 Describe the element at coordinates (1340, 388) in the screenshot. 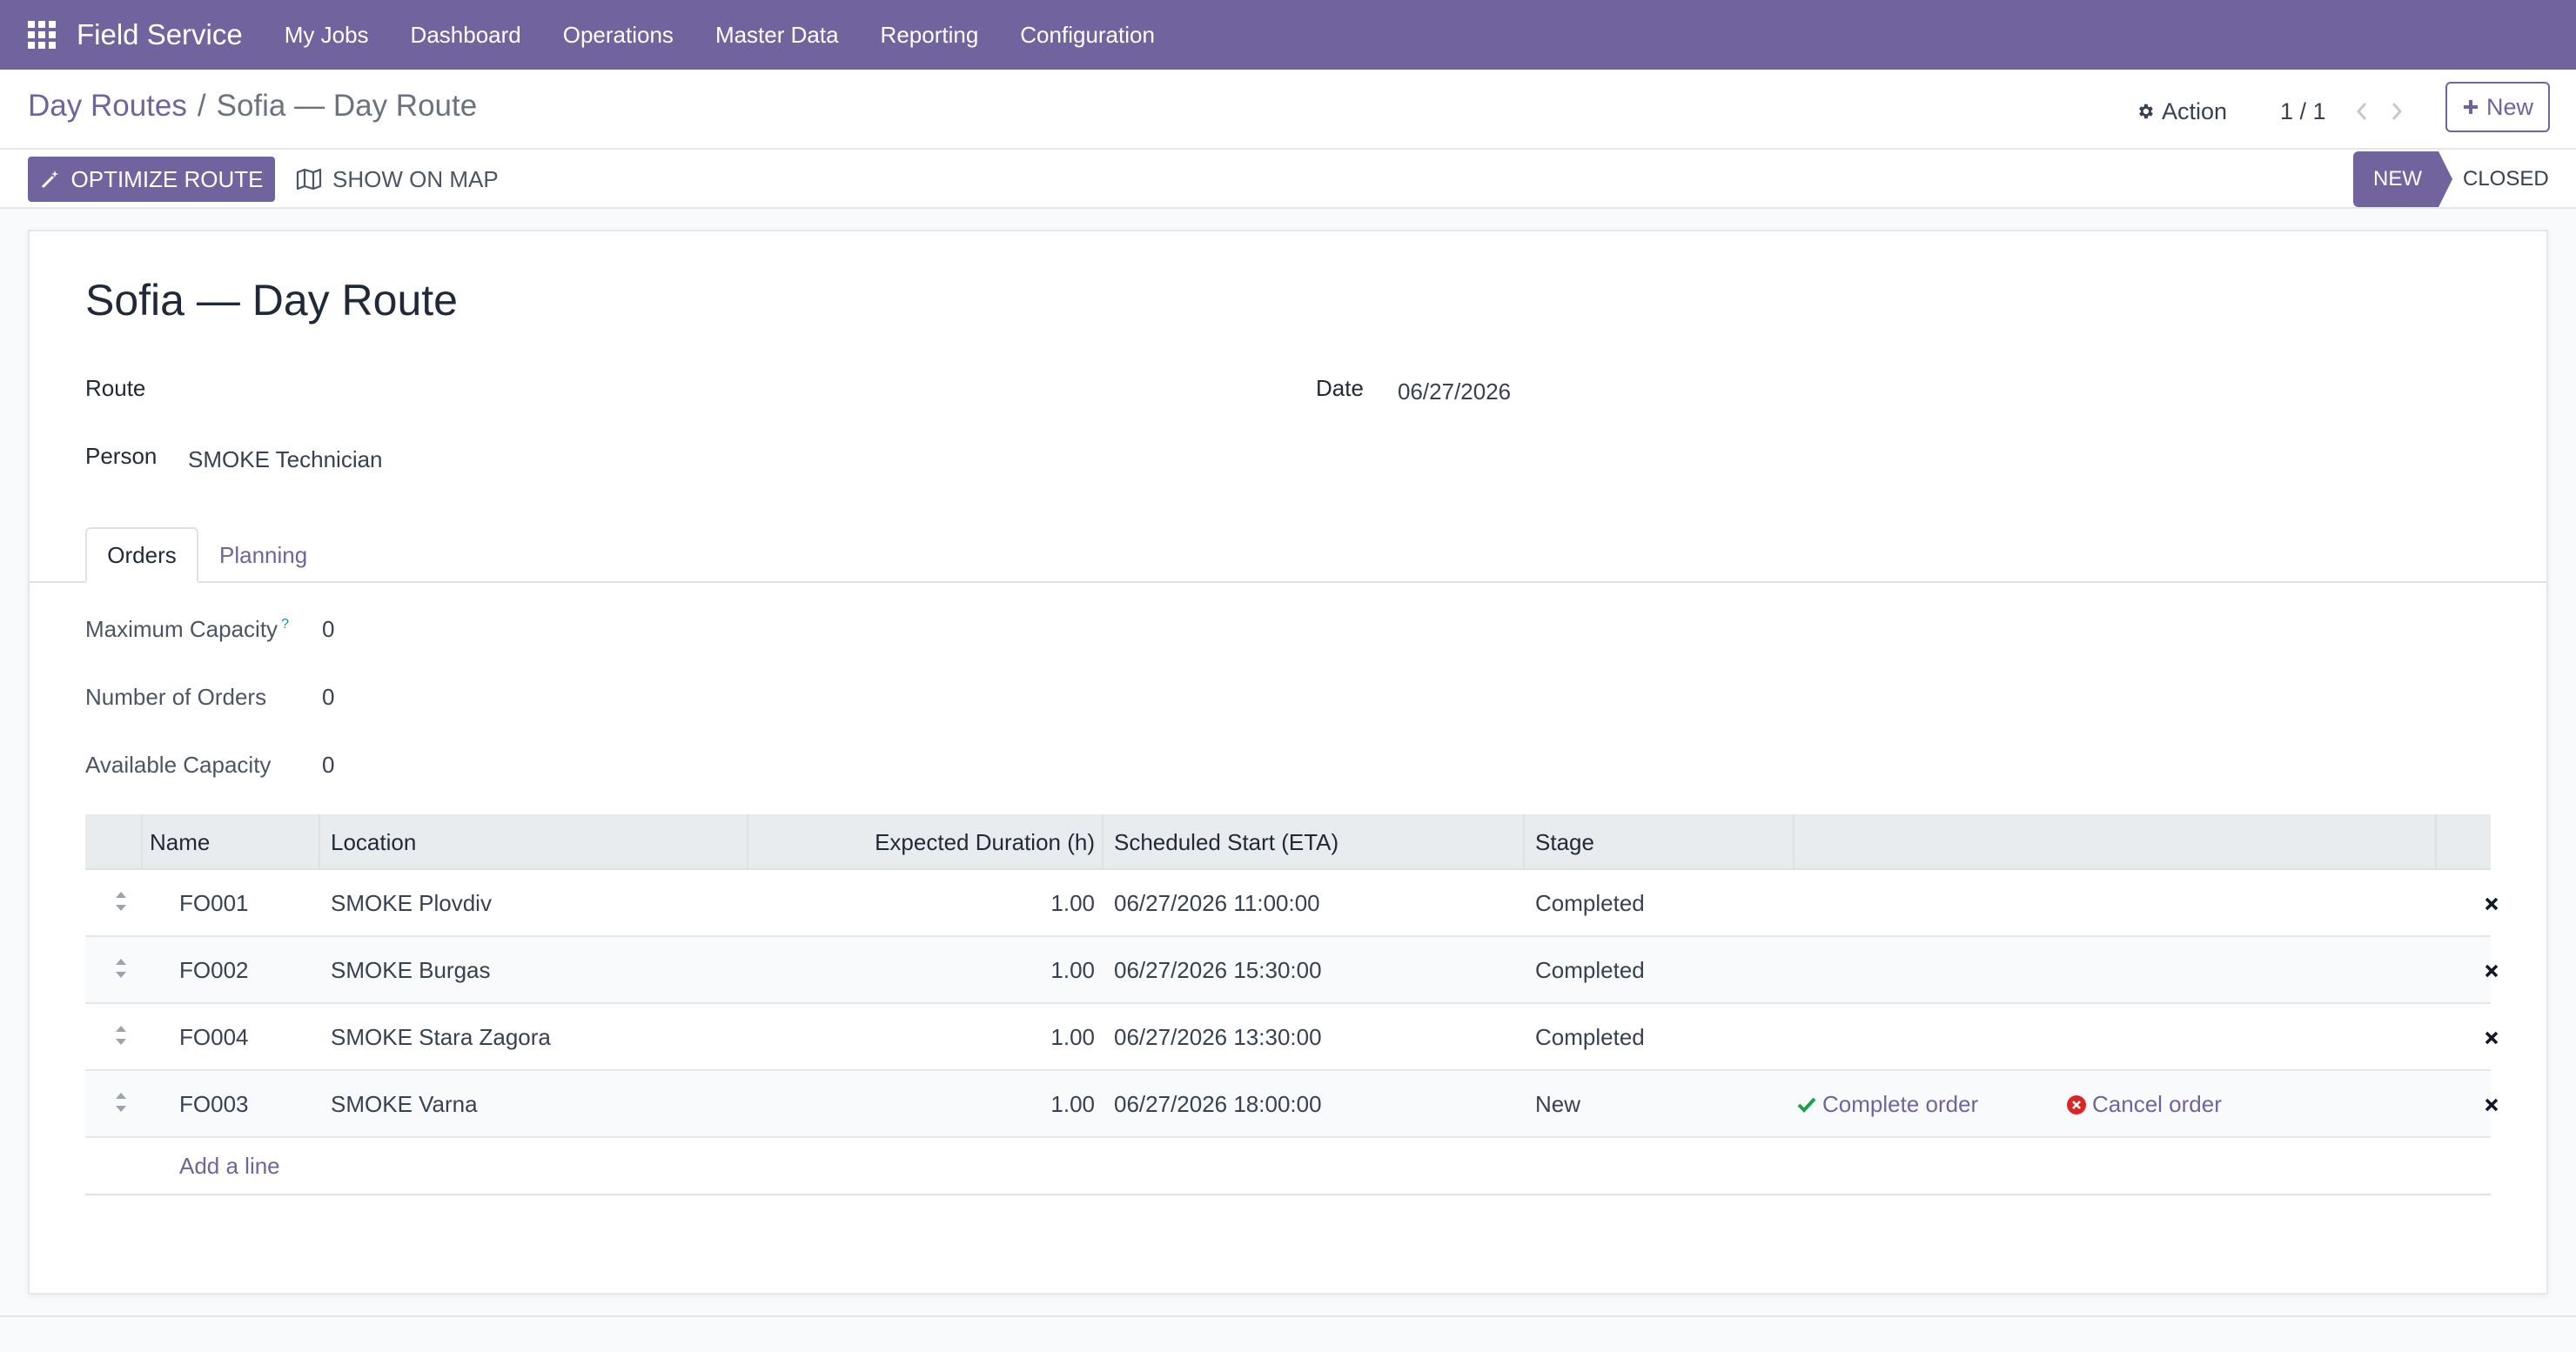

I see `date-label: Date` at that location.